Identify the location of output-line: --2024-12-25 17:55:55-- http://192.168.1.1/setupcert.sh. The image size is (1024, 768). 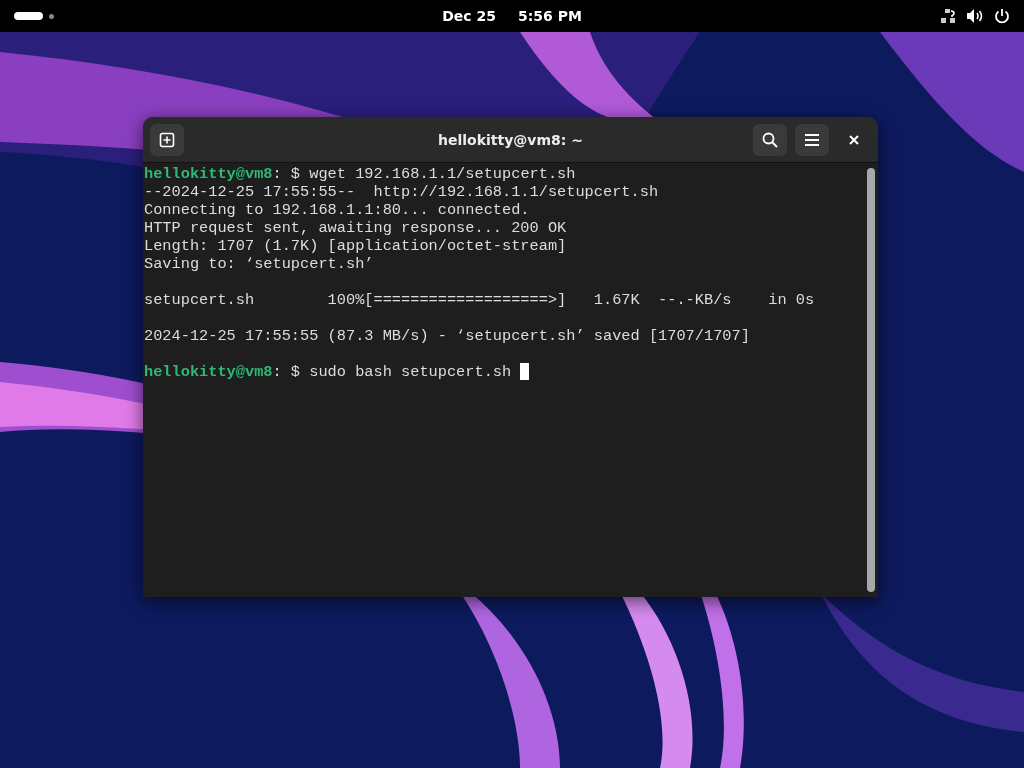
(401, 192).